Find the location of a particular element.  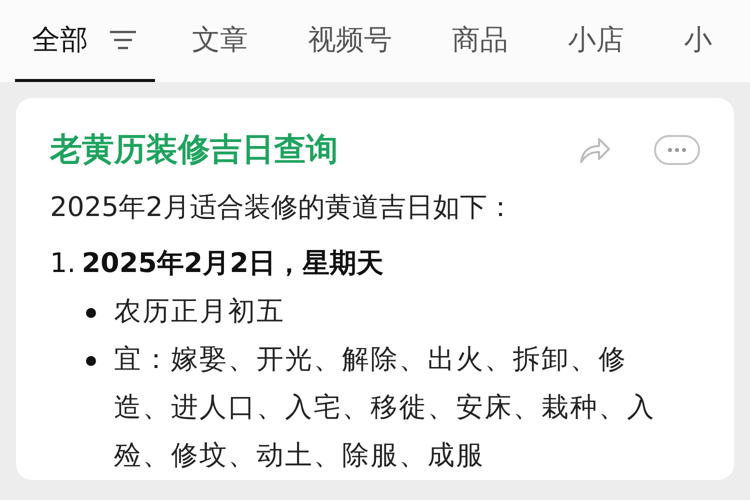

intro-text: 2025年2月适合装修的黄道吉日如下： is located at coordinates (282, 208).